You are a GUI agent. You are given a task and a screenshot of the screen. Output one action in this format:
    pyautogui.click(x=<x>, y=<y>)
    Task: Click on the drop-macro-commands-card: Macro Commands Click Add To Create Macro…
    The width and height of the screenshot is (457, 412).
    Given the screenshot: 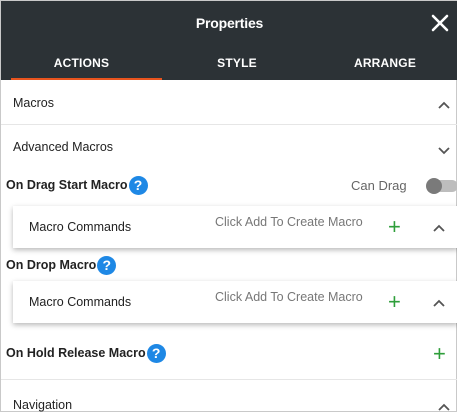 What is the action you would take?
    pyautogui.click(x=235, y=302)
    